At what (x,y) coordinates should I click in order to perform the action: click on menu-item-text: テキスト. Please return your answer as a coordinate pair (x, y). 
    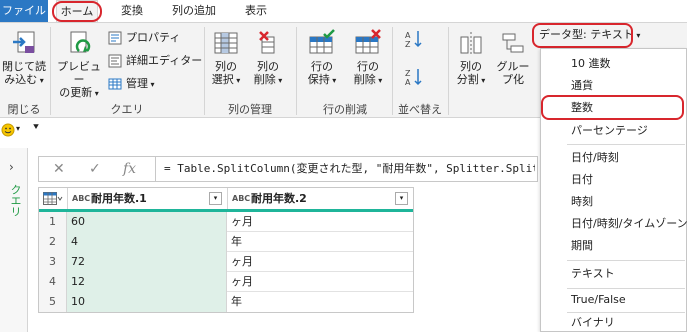
    Looking at the image, I should click on (613, 274).